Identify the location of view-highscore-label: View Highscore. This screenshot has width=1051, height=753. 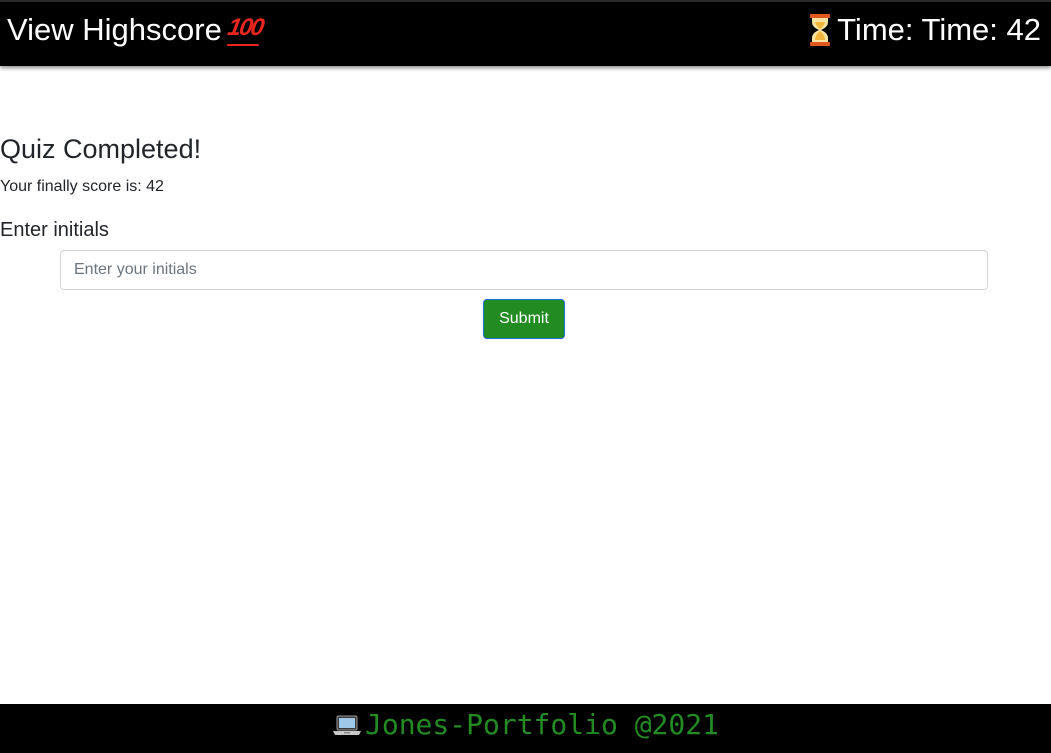
(114, 29).